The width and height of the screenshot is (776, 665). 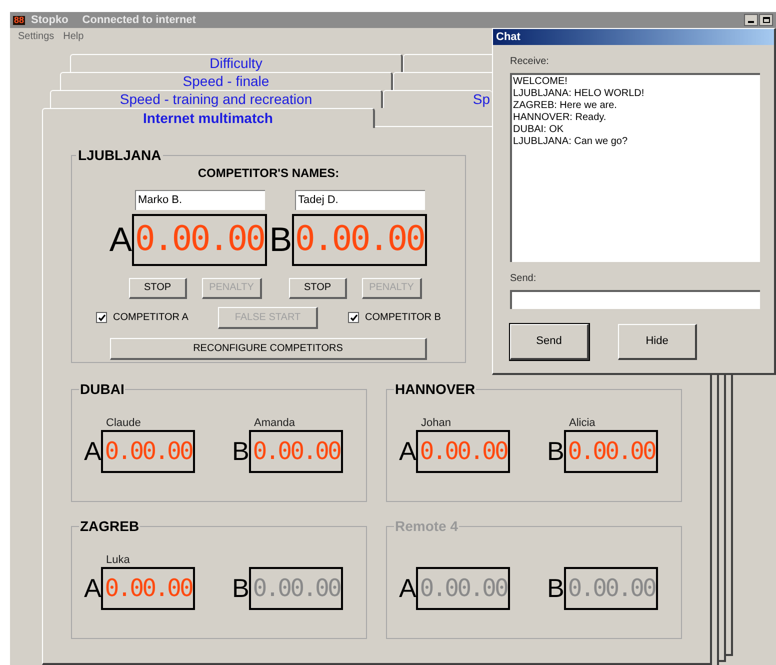 What do you see at coordinates (508, 37) in the screenshot?
I see `window-title: Chat` at bounding box center [508, 37].